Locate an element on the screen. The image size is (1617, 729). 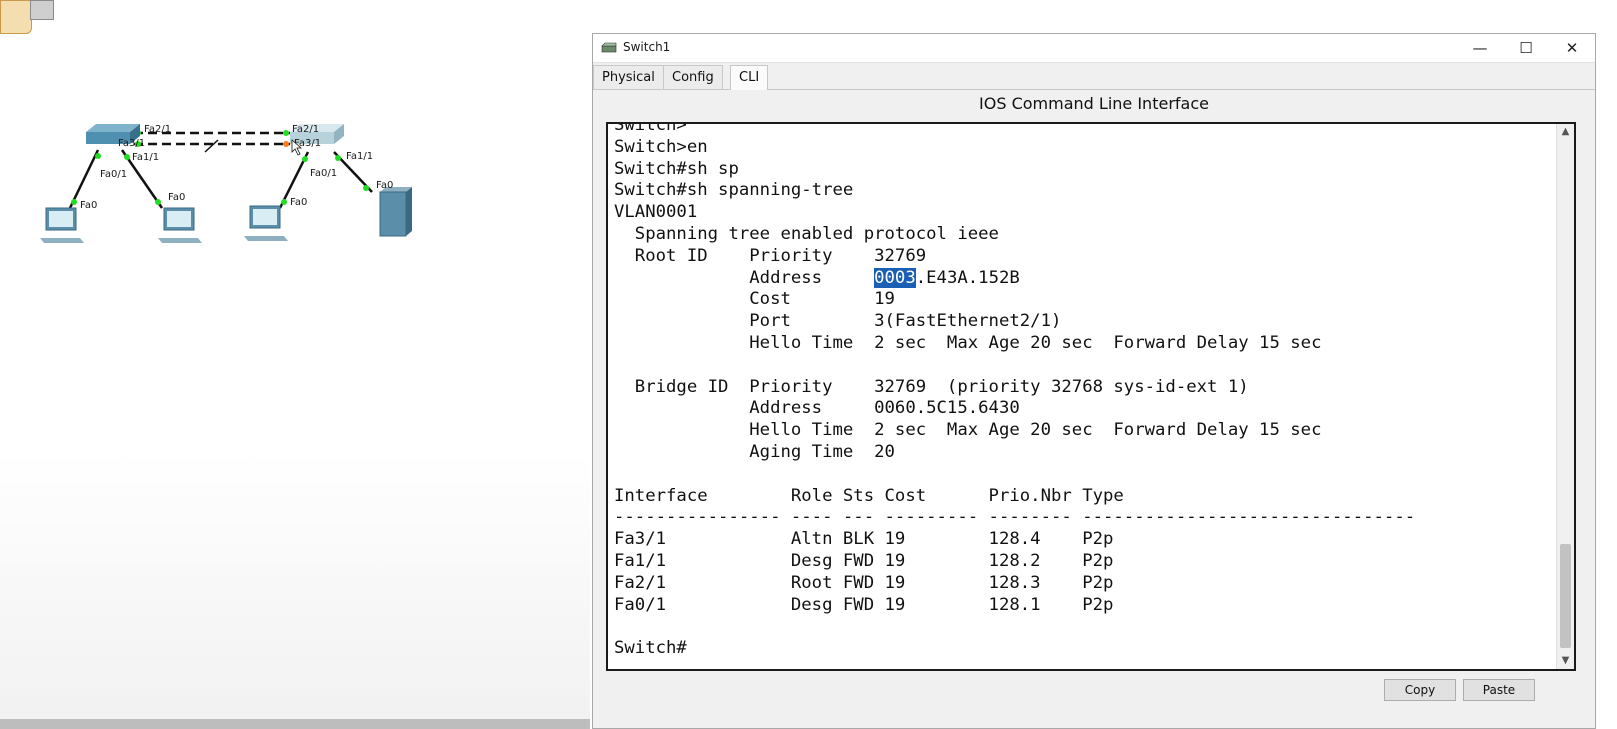
server-icon is located at coordinates (395, 212).